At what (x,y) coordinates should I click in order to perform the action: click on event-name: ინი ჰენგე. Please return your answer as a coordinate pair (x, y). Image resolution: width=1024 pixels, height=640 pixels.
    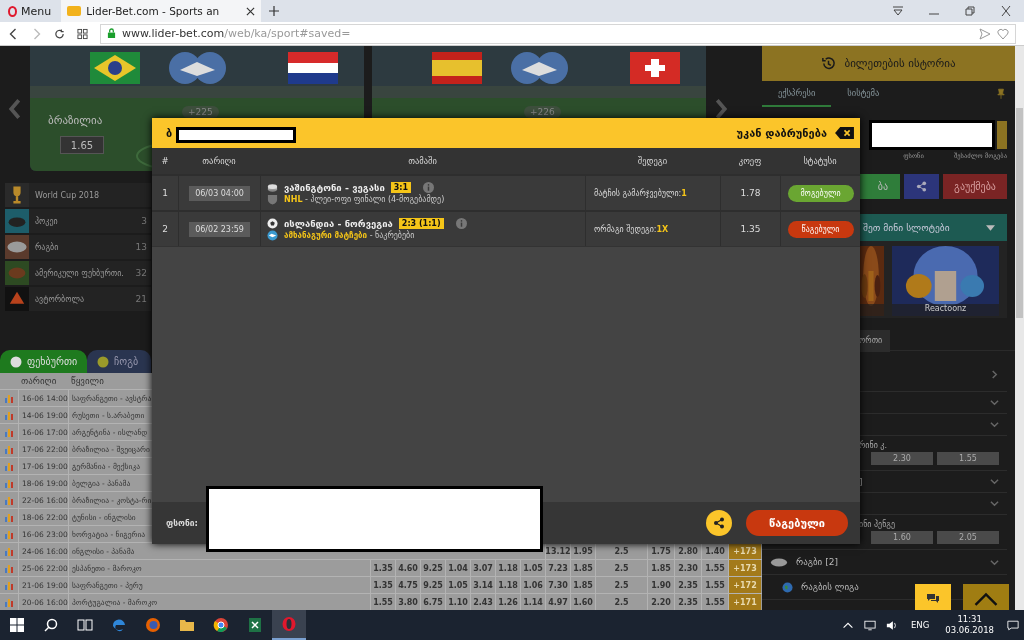
    Looking at the image, I should click on (877, 524).